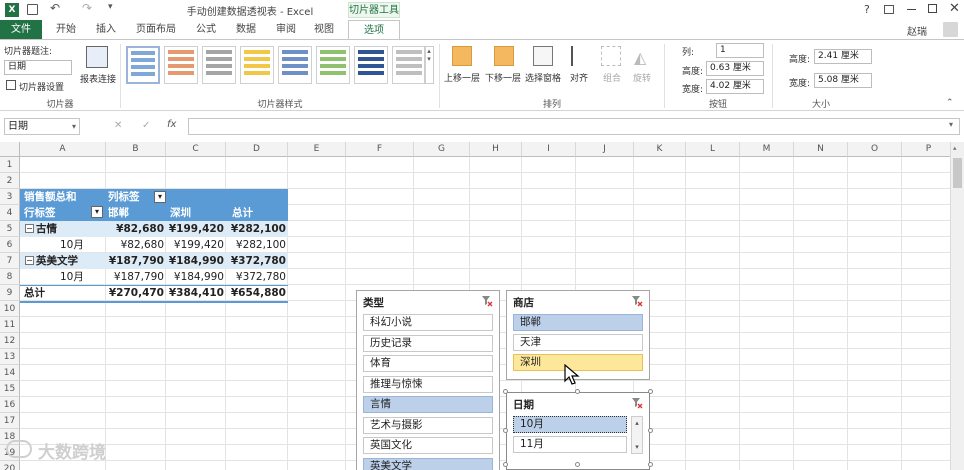 This screenshot has width=964, height=470. What do you see at coordinates (10, 373) in the screenshot?
I see `row-header-14: 14` at bounding box center [10, 373].